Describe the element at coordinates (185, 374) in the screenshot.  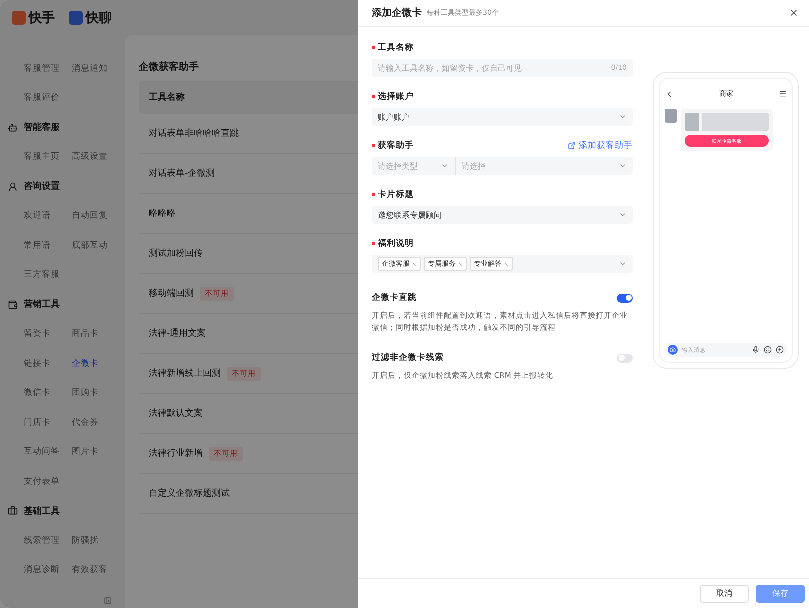
I see `table-cell-text: 法律新增线上回测` at that location.